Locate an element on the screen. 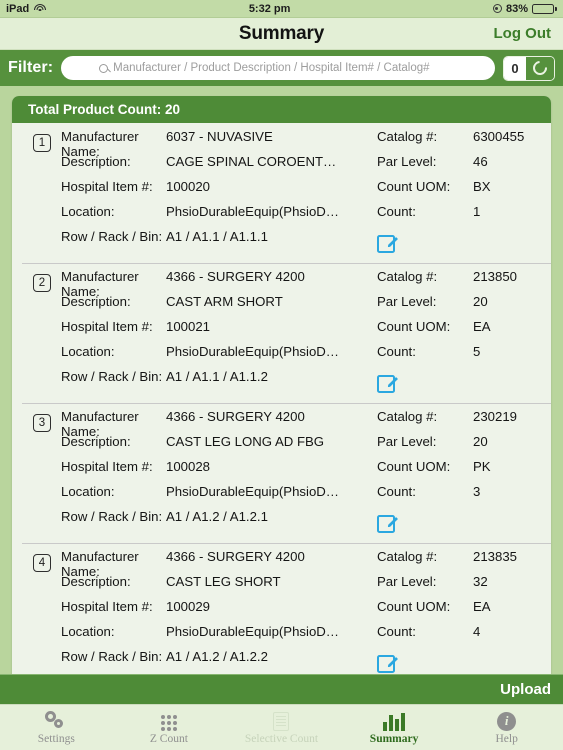 This screenshot has width=563, height=750. field-par-level-value: 32 is located at coordinates (480, 581).